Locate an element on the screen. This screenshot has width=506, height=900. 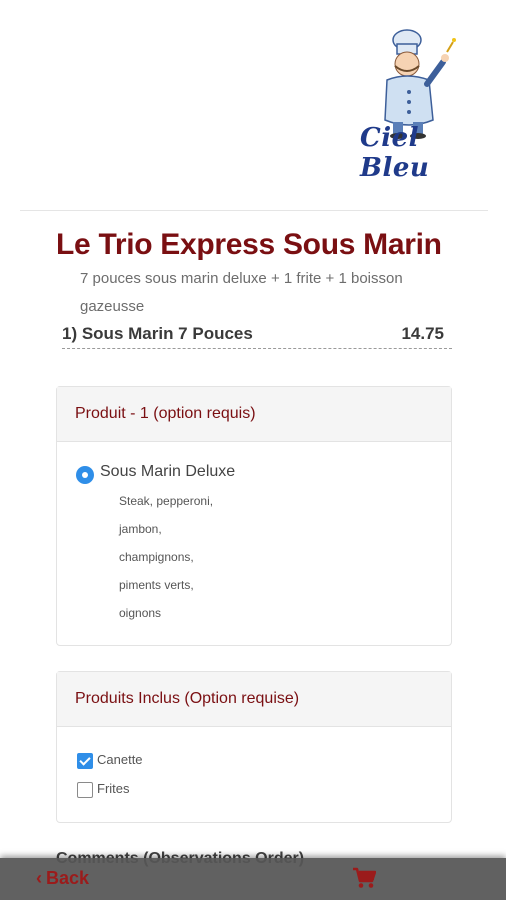
panel-heading: Produit - 1 (option requis) is located at coordinates (254, 414).